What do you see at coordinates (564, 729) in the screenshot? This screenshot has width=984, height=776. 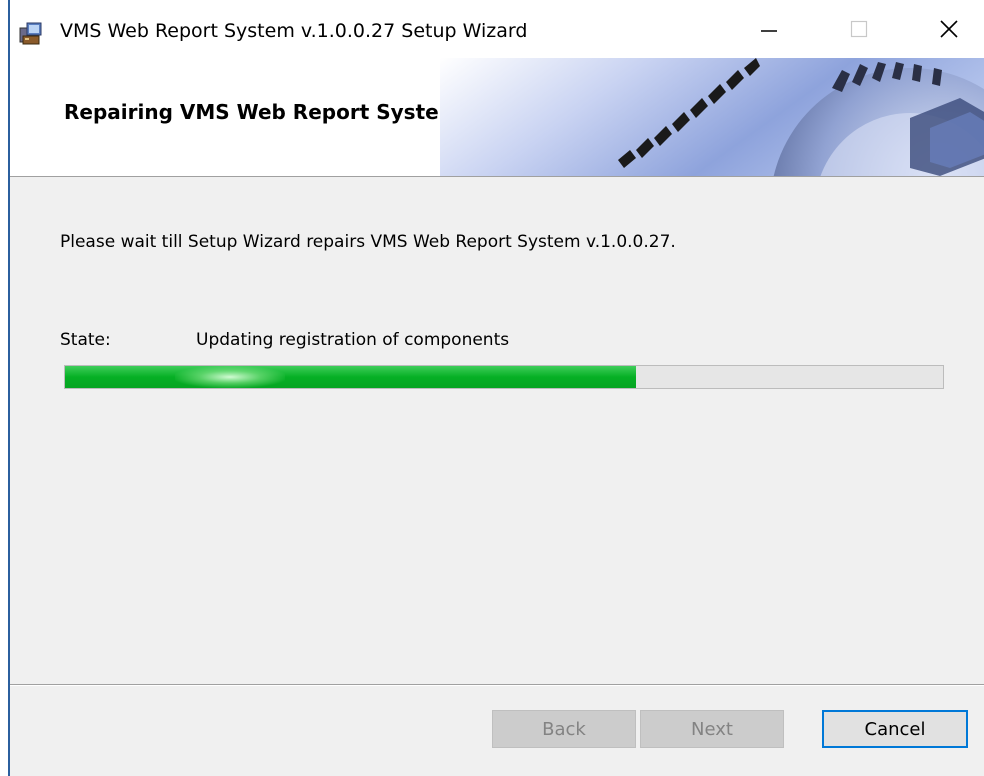 I see `back-button: Back` at bounding box center [564, 729].